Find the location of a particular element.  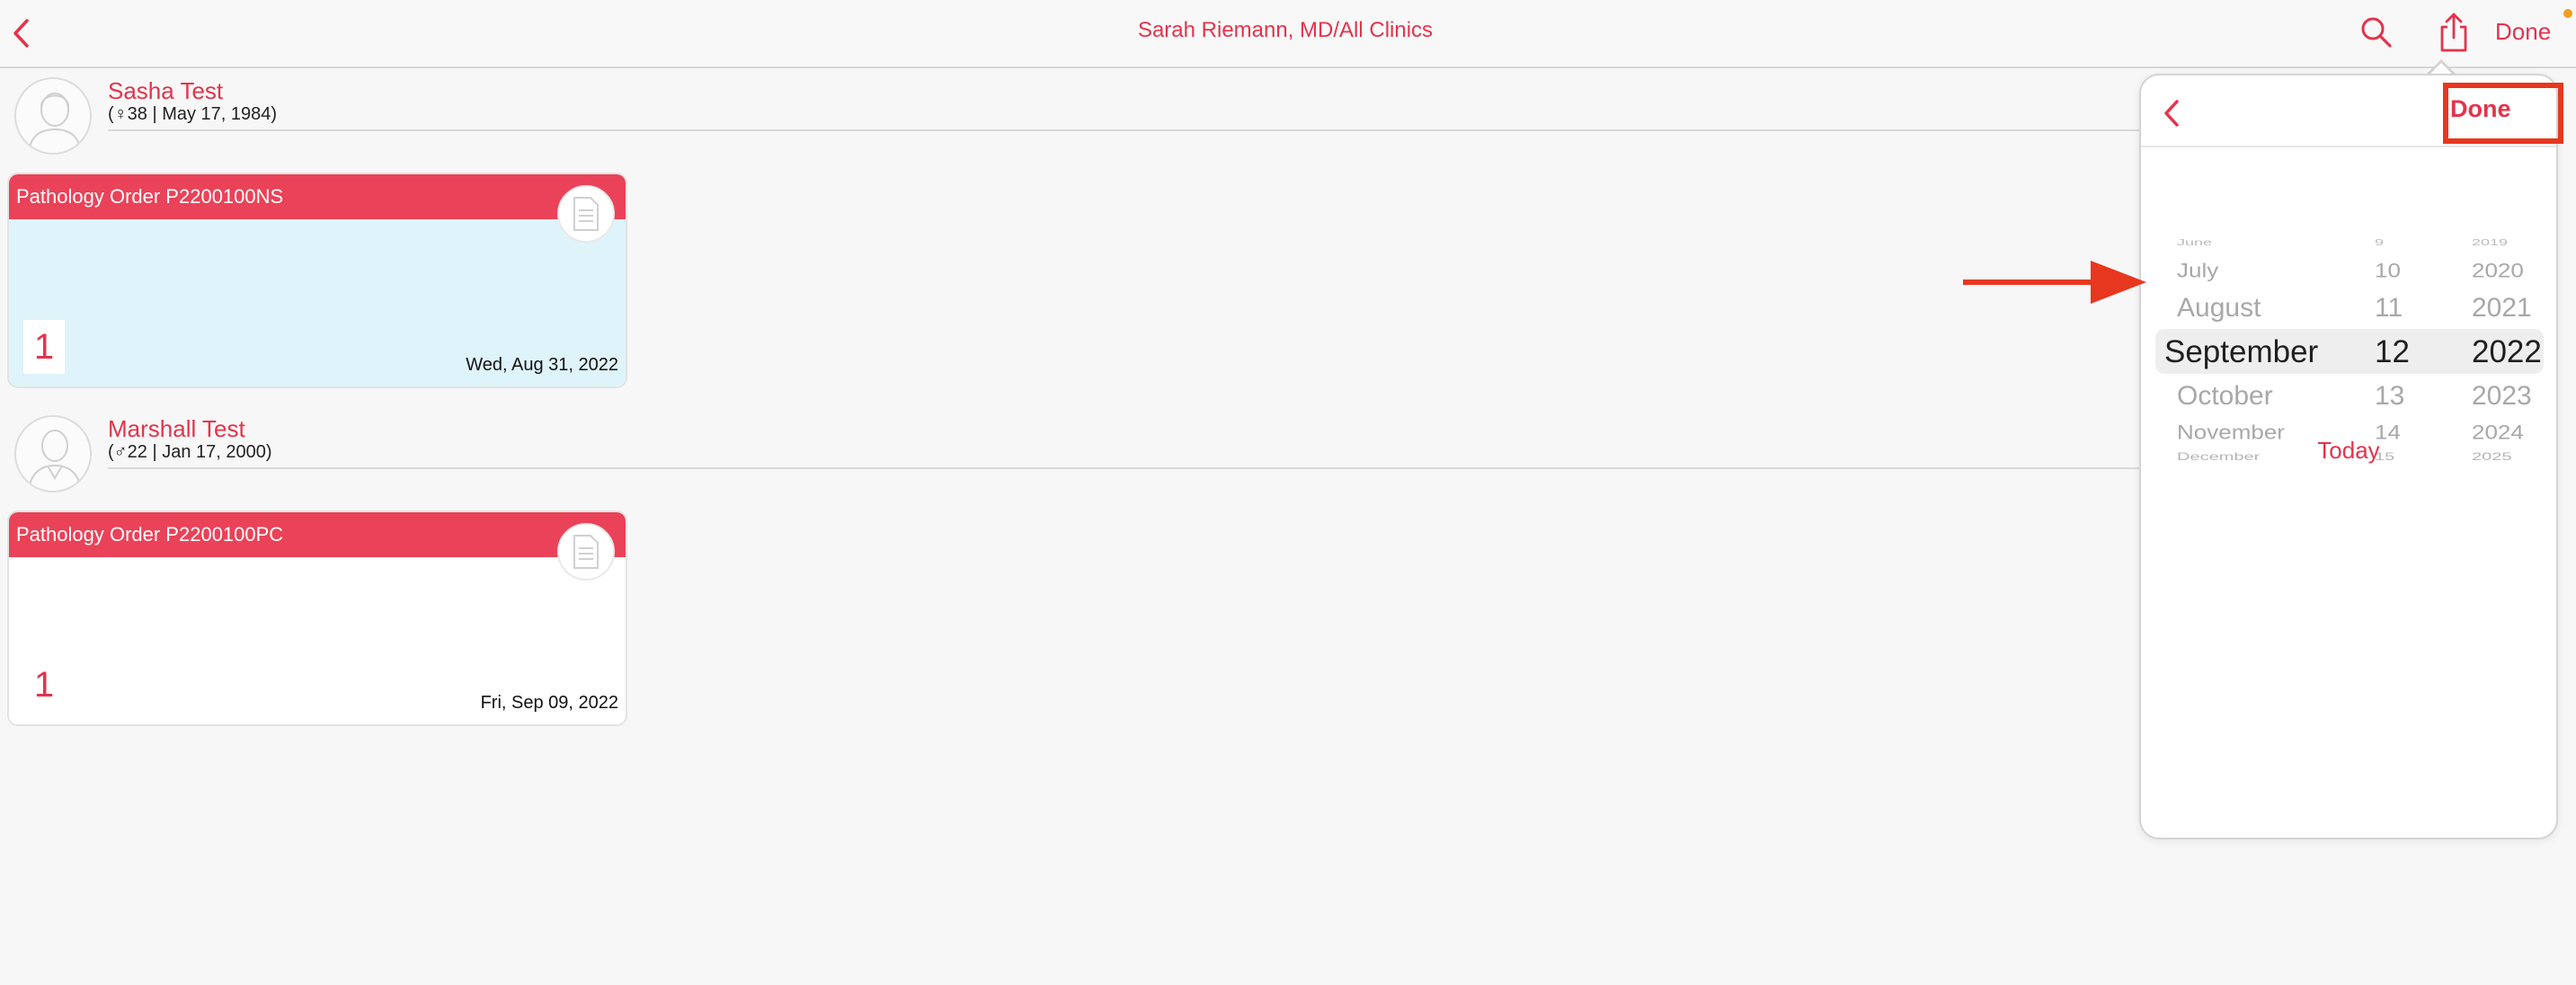

card-header: Pathology Order P2200100NS is located at coordinates (317, 196).